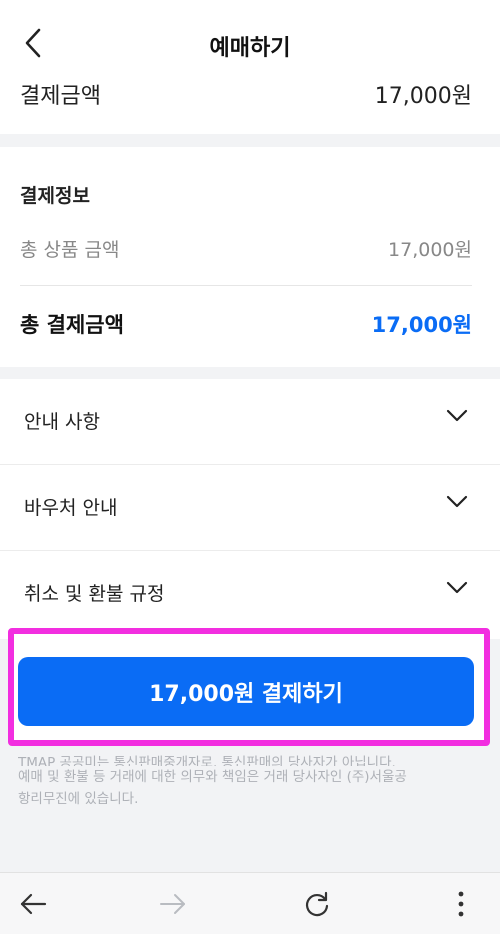 Image resolution: width=500 pixels, height=934 pixels. Describe the element at coordinates (246, 248) in the screenshot. I see `subtotal-row: 총 상품 금액 17,000원` at that location.